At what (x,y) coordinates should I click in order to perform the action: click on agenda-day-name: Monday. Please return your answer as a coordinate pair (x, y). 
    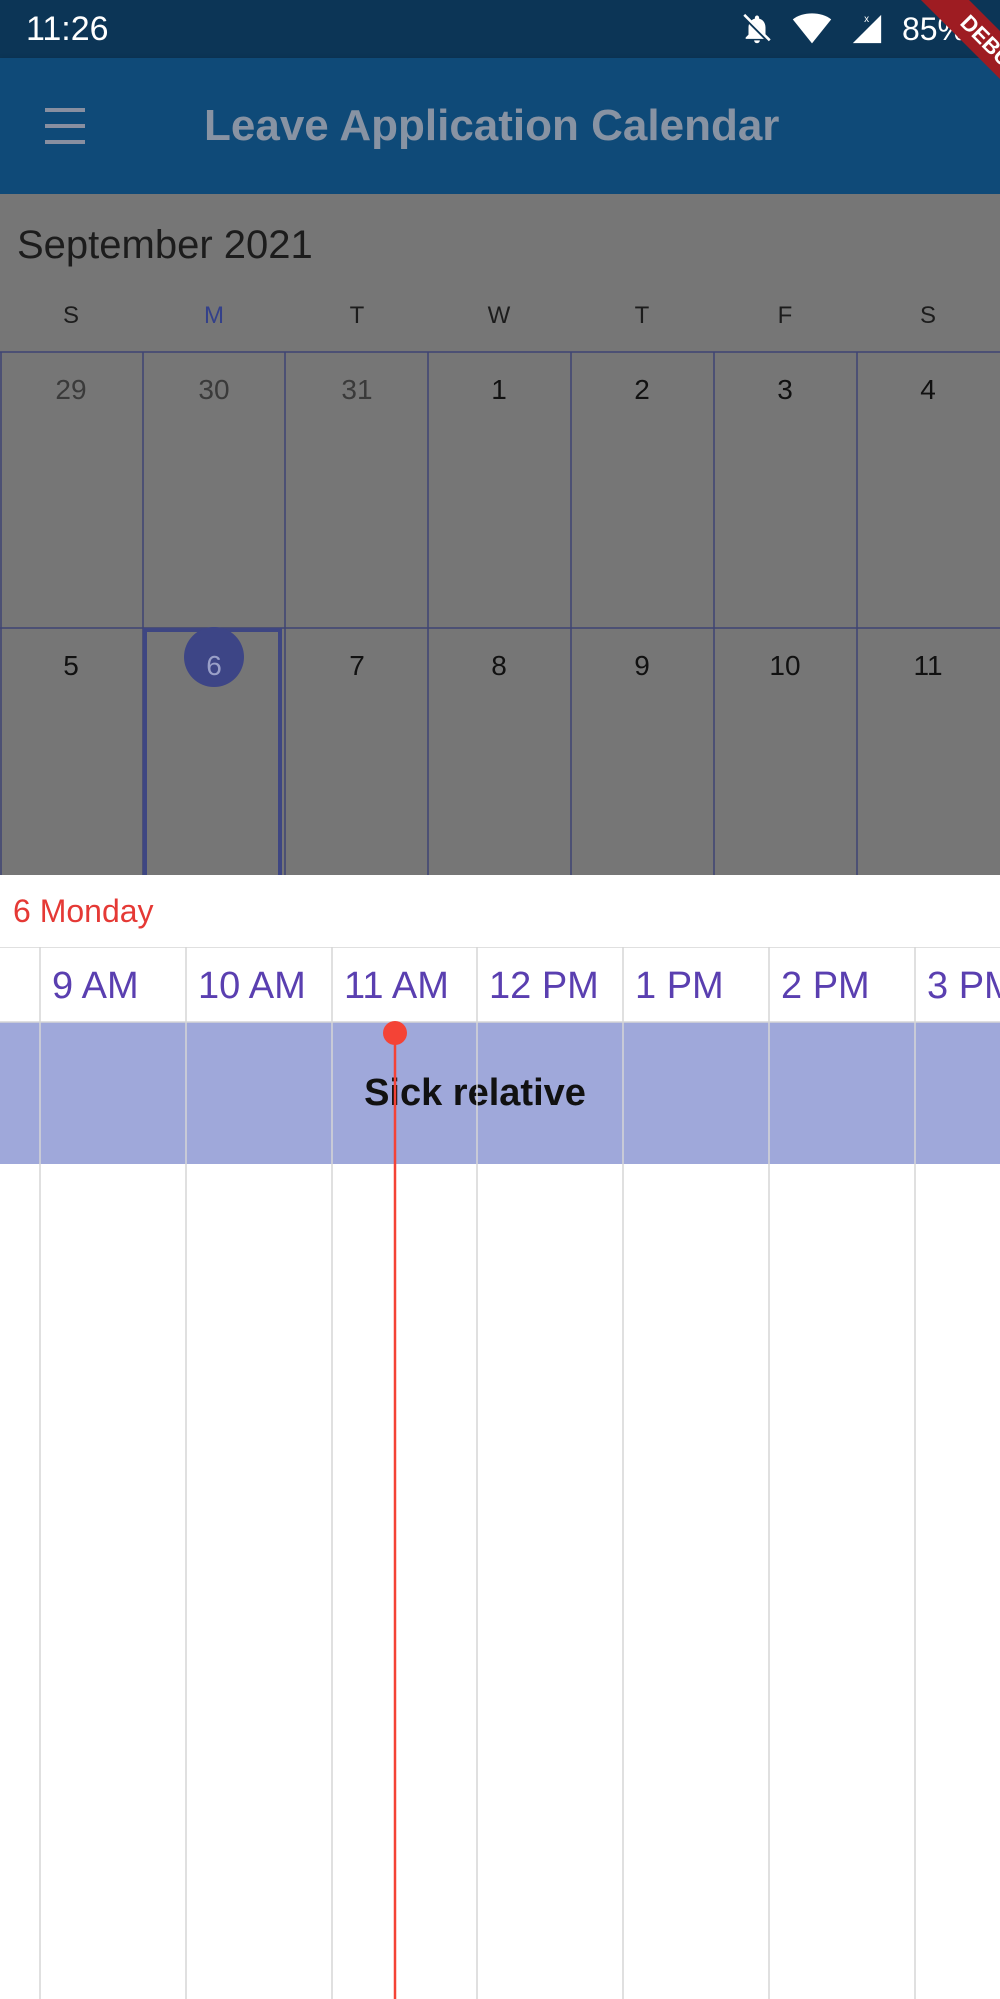
    Looking at the image, I should click on (96, 911).